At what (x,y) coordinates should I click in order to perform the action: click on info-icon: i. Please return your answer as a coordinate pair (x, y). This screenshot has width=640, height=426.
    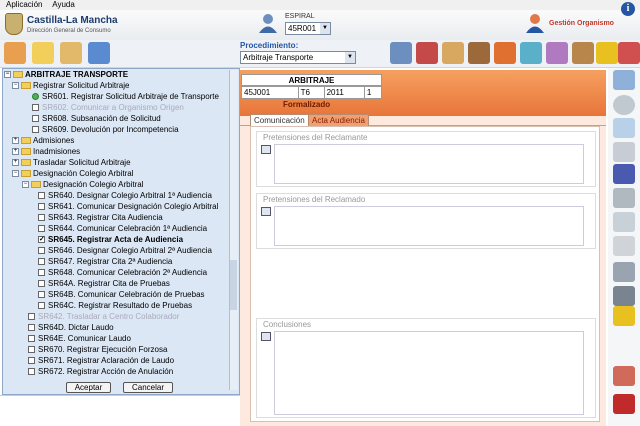
    Looking at the image, I should click on (628, 9).